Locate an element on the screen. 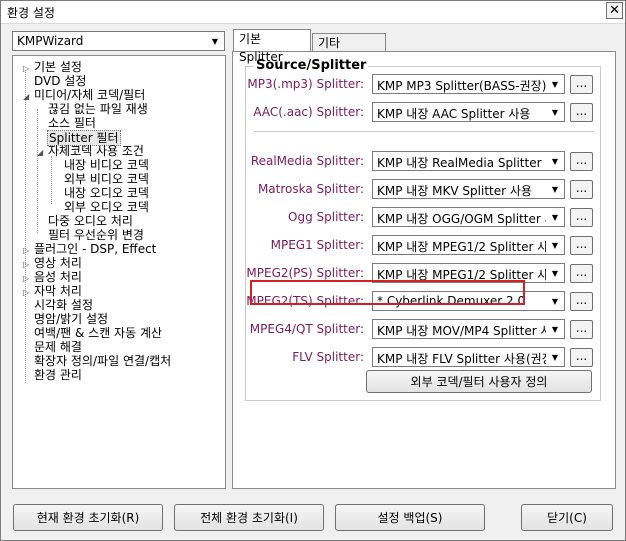  tree-item-label: 확장자 정의/파일 연결/캡처 is located at coordinates (103, 361).